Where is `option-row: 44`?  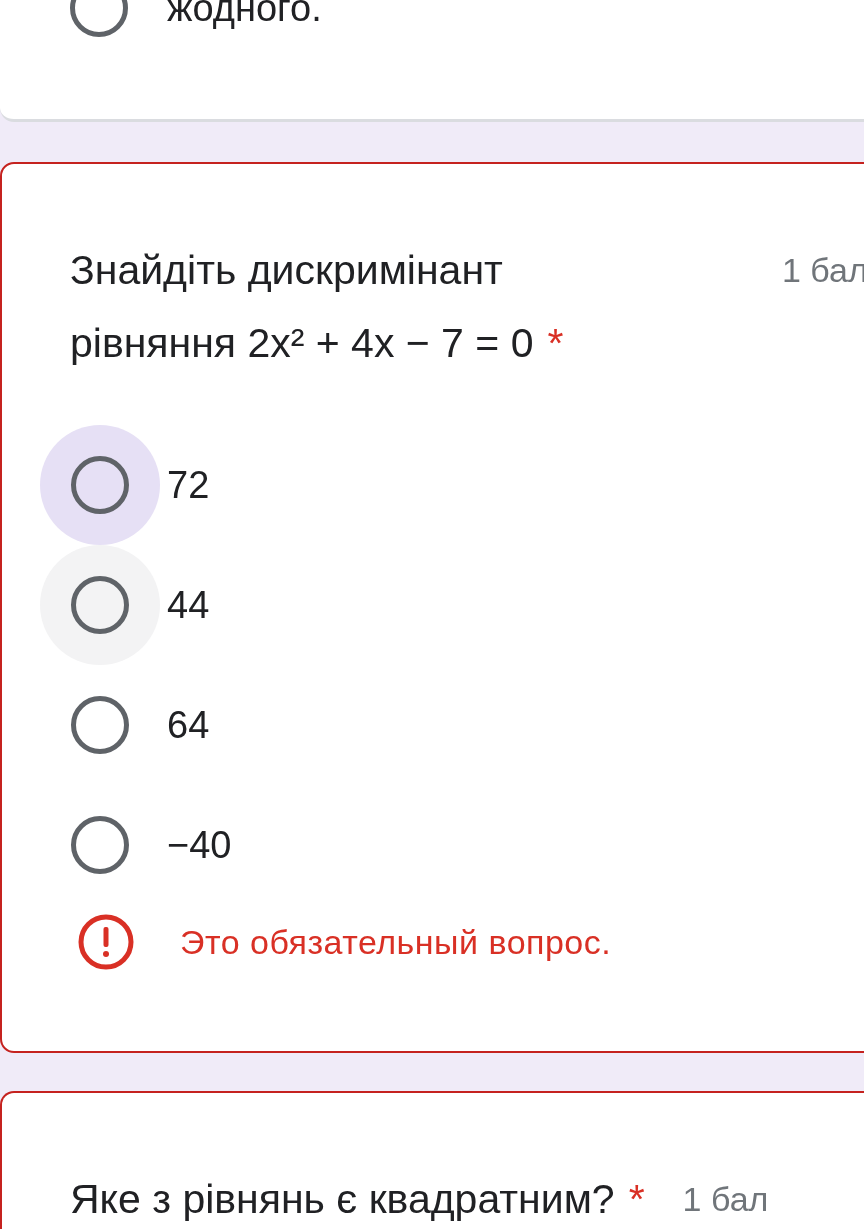
option-row: 44 is located at coordinates (452, 605).